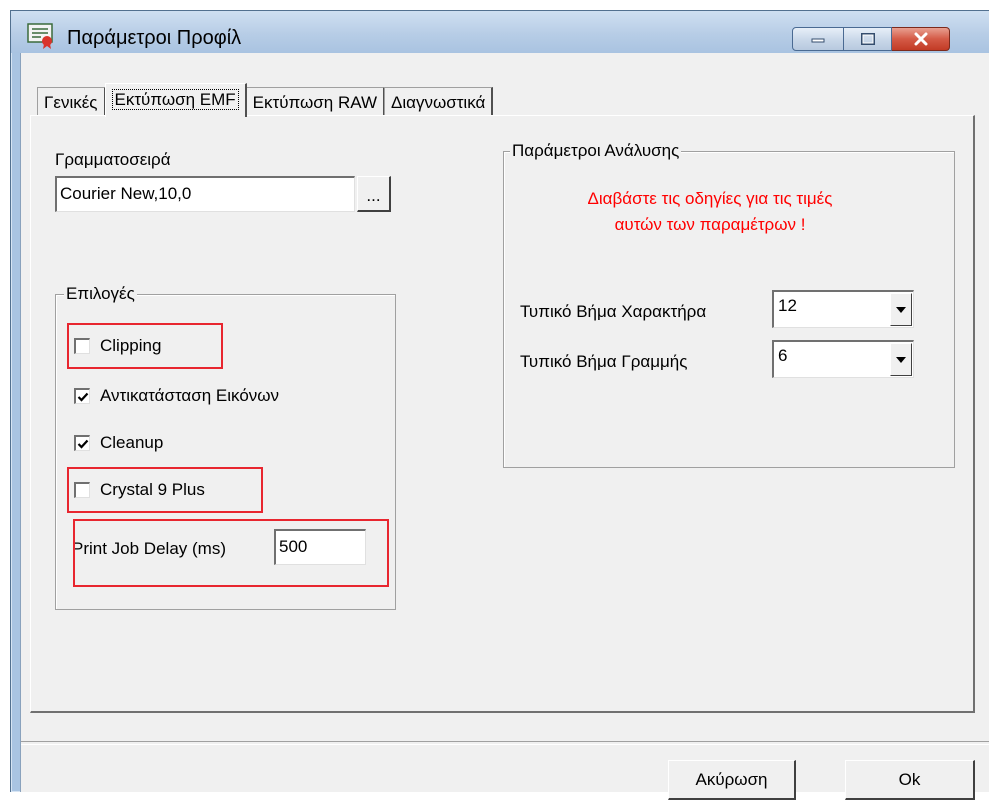 The width and height of the screenshot is (989, 800). I want to click on tab-general: Γενικές, so click(71, 102).